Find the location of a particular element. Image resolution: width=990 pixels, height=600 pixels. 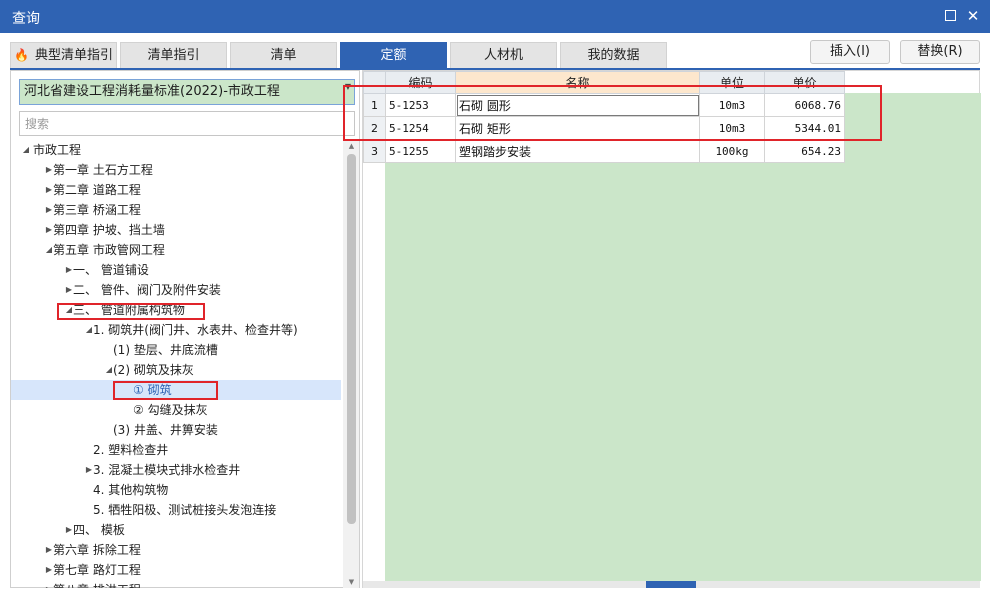

tree-node-label: 第七章 路灯工程 is located at coordinates (97, 570).